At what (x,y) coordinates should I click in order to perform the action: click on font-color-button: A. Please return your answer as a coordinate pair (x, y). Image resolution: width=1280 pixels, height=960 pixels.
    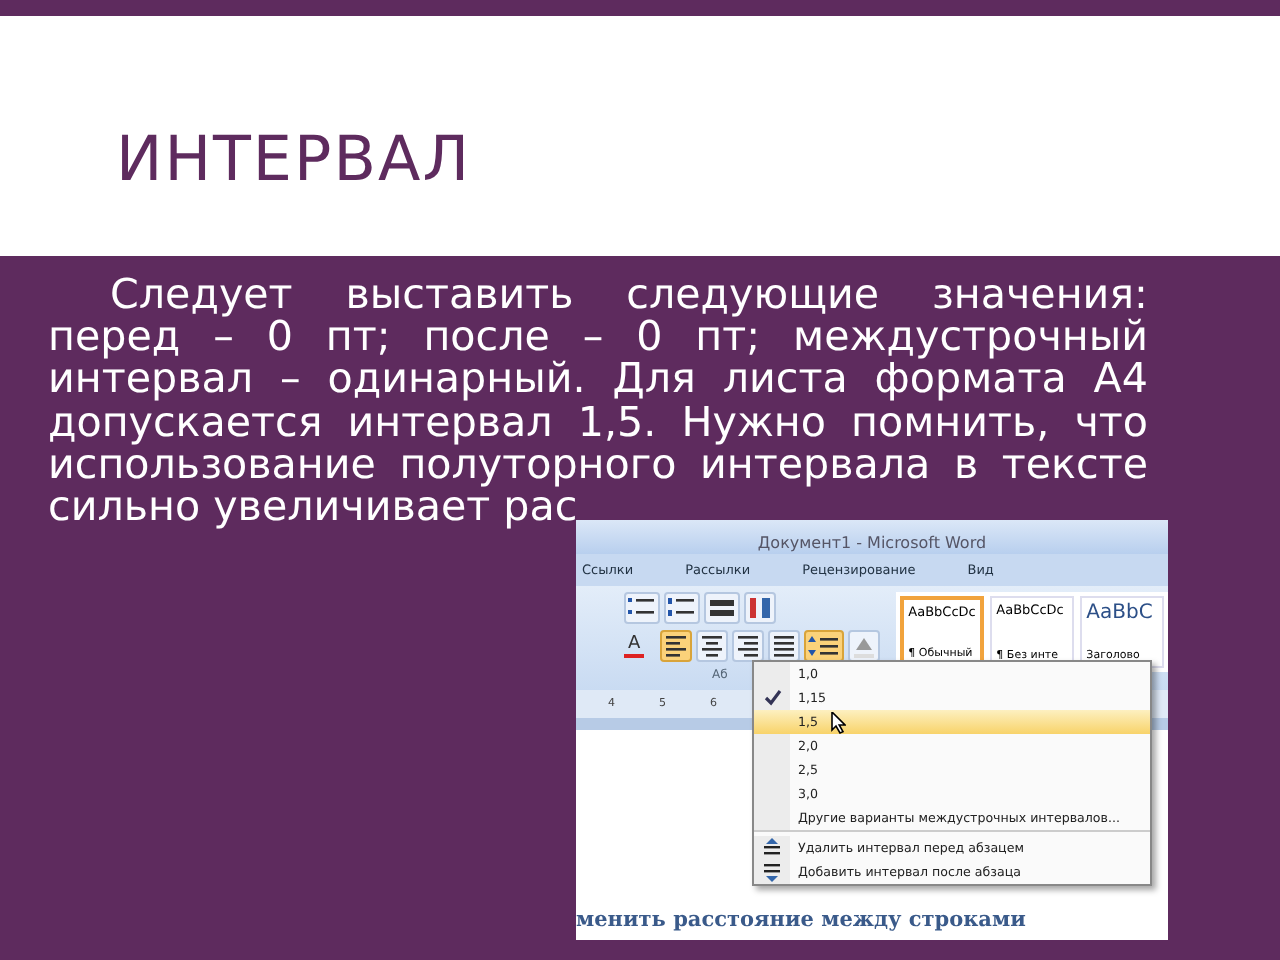
    Looking at the image, I should click on (634, 646).